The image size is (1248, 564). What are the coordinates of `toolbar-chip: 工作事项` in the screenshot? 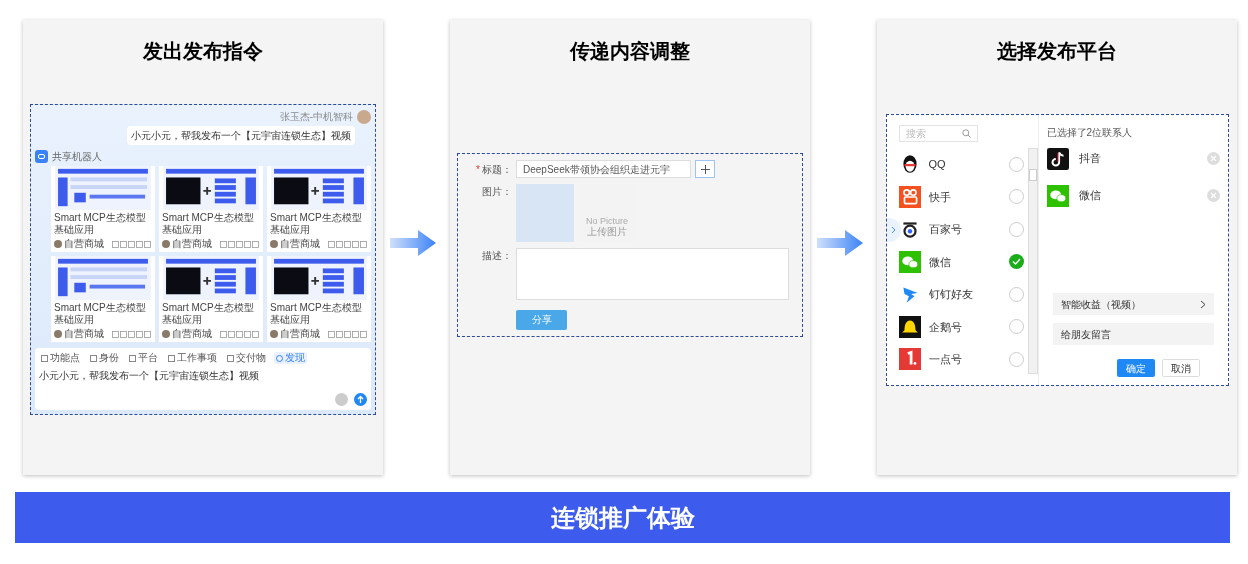 It's located at (192, 358).